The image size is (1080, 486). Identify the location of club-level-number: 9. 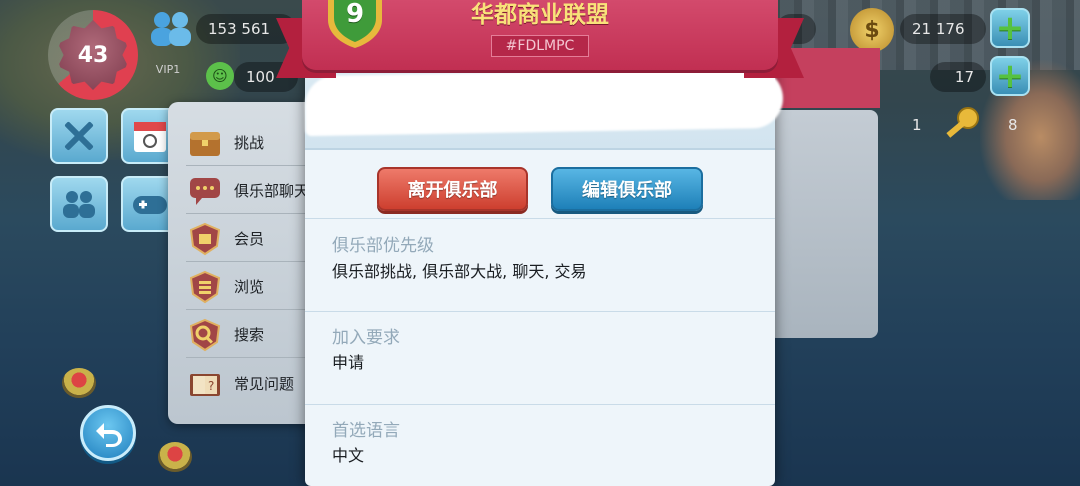
(355, 14).